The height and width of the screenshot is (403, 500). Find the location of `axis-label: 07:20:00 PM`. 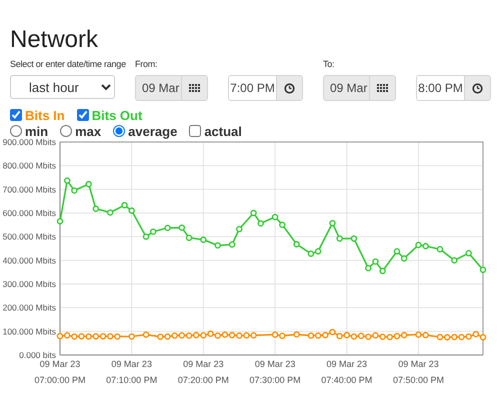

axis-label: 07:20:00 PM is located at coordinates (203, 380).